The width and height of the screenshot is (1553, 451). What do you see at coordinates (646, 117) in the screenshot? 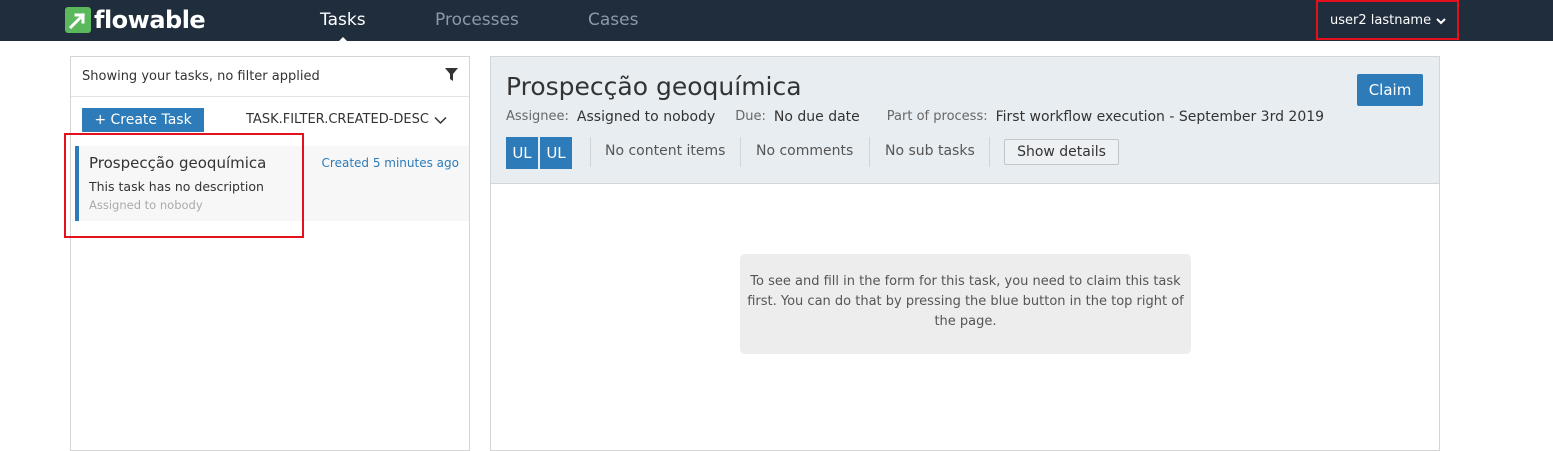
I see `assignee-value: Assigned to nobody` at bounding box center [646, 117].